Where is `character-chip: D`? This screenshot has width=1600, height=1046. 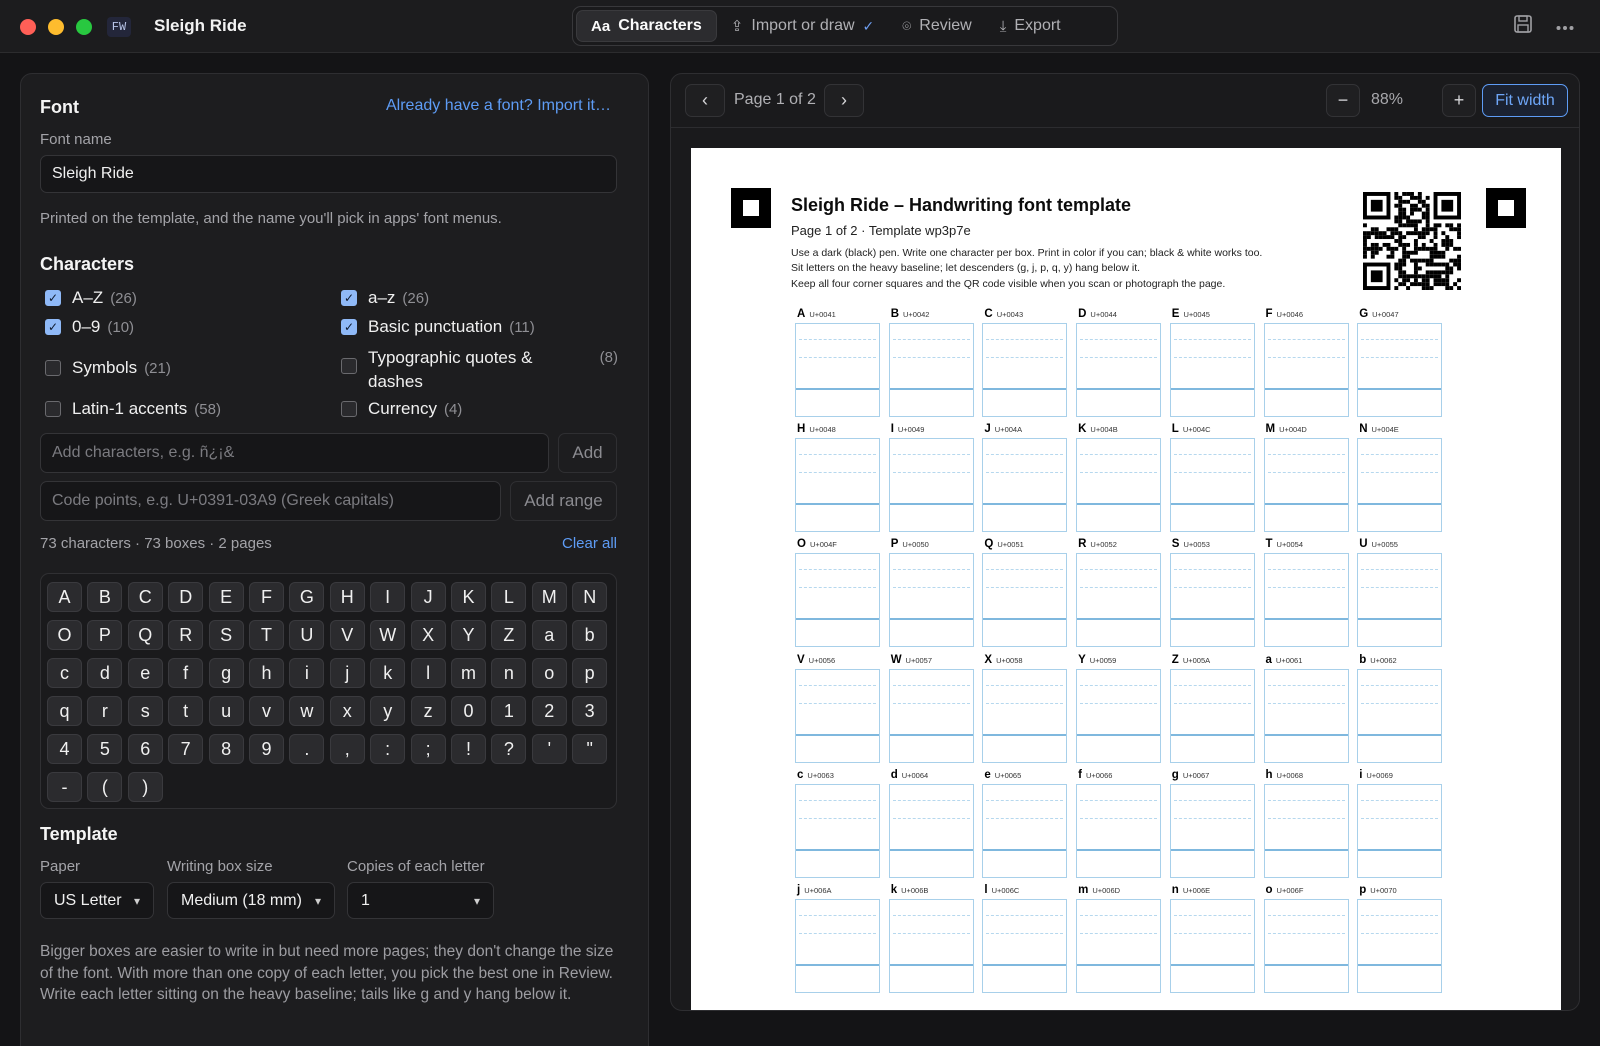 character-chip: D is located at coordinates (186, 597).